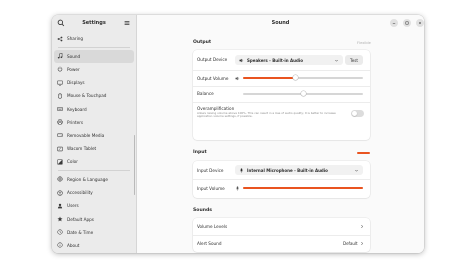 This screenshot has height=266, width=474. I want to click on sidebar-item-about: About, so click(94, 245).